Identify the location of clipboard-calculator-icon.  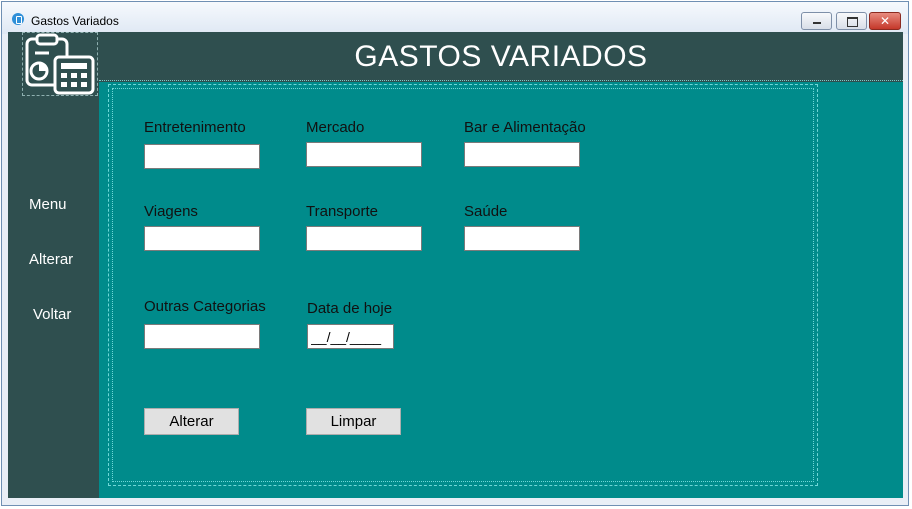
(60, 64).